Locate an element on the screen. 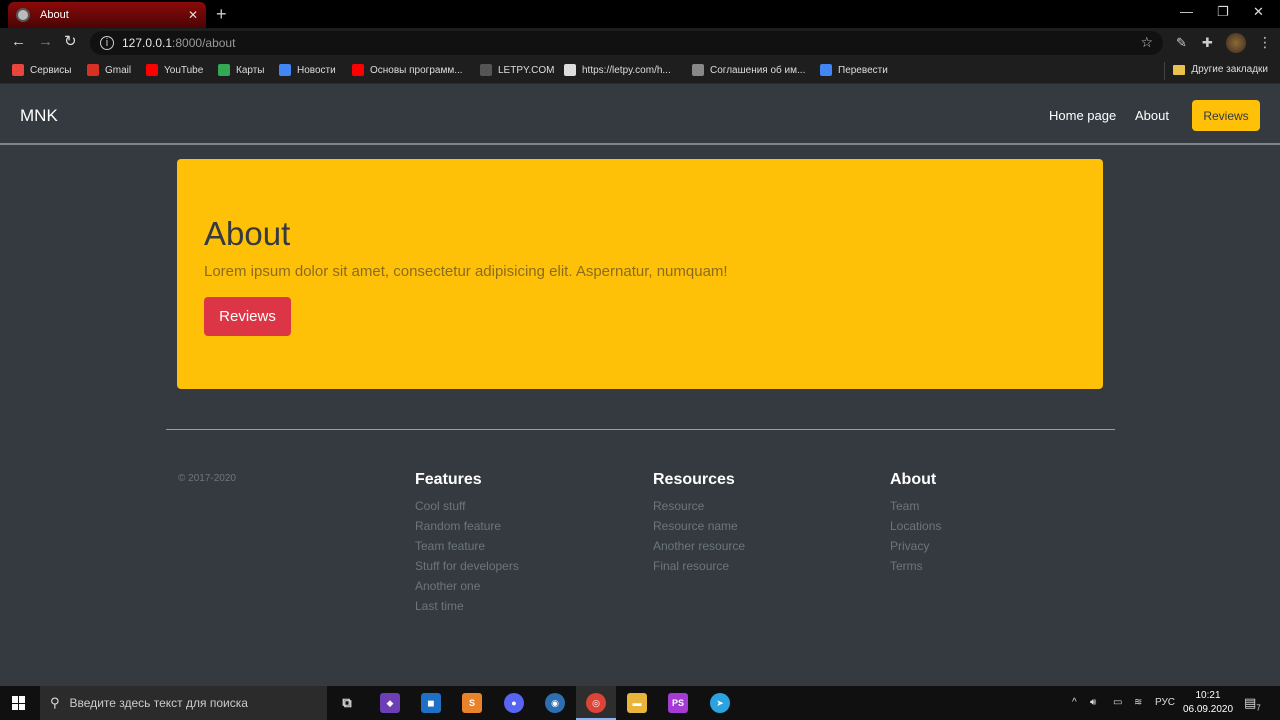 This screenshot has height=720, width=1280. phpstorm-icon: PS is located at coordinates (678, 703).